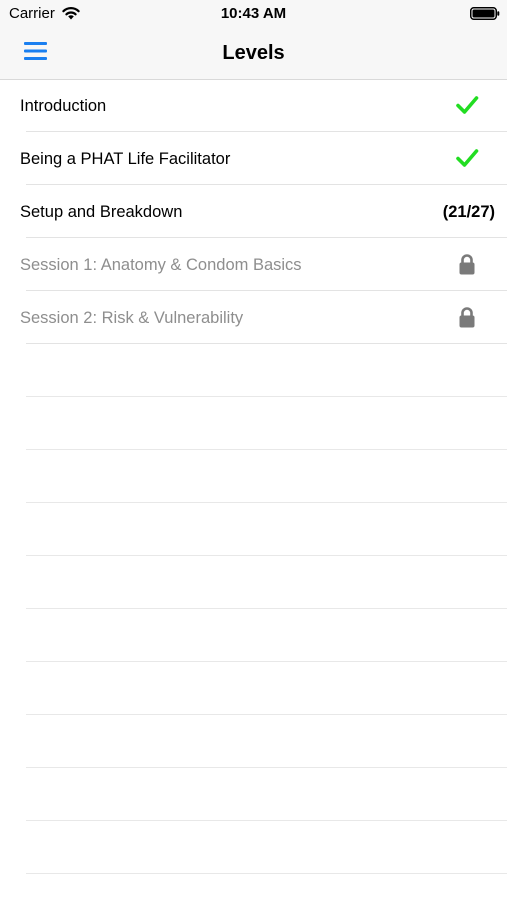  What do you see at coordinates (468, 212) in the screenshot?
I see `progress-count: (21/27)` at bounding box center [468, 212].